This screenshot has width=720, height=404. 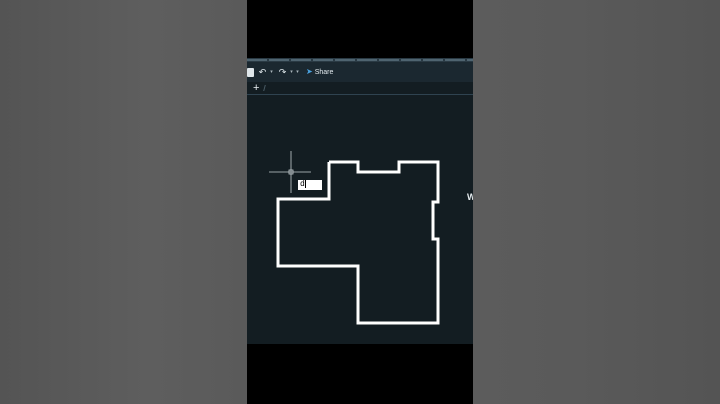 I want to click on document-tab-bar: +, so click(x=360, y=88).